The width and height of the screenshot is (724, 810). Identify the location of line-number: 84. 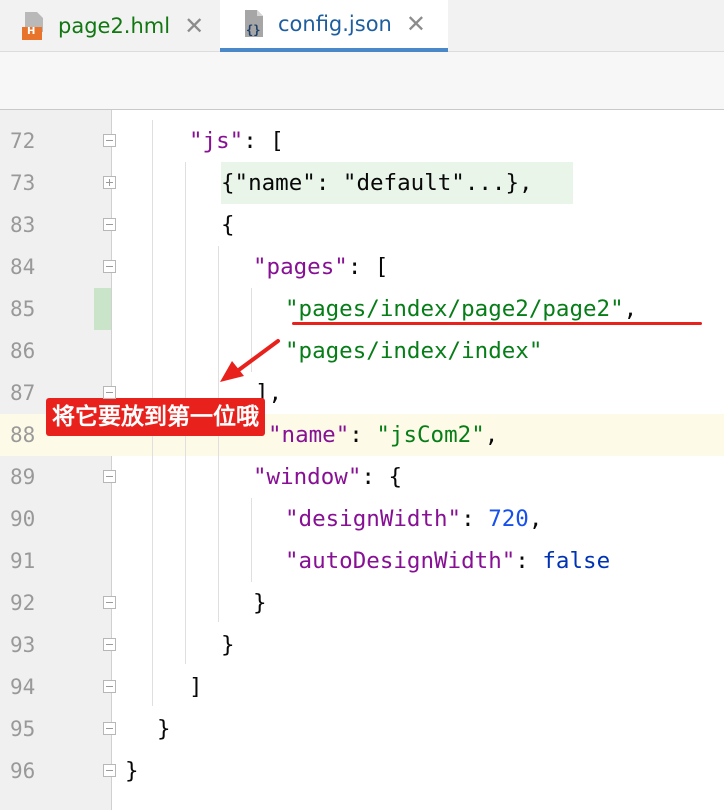
(23, 267).